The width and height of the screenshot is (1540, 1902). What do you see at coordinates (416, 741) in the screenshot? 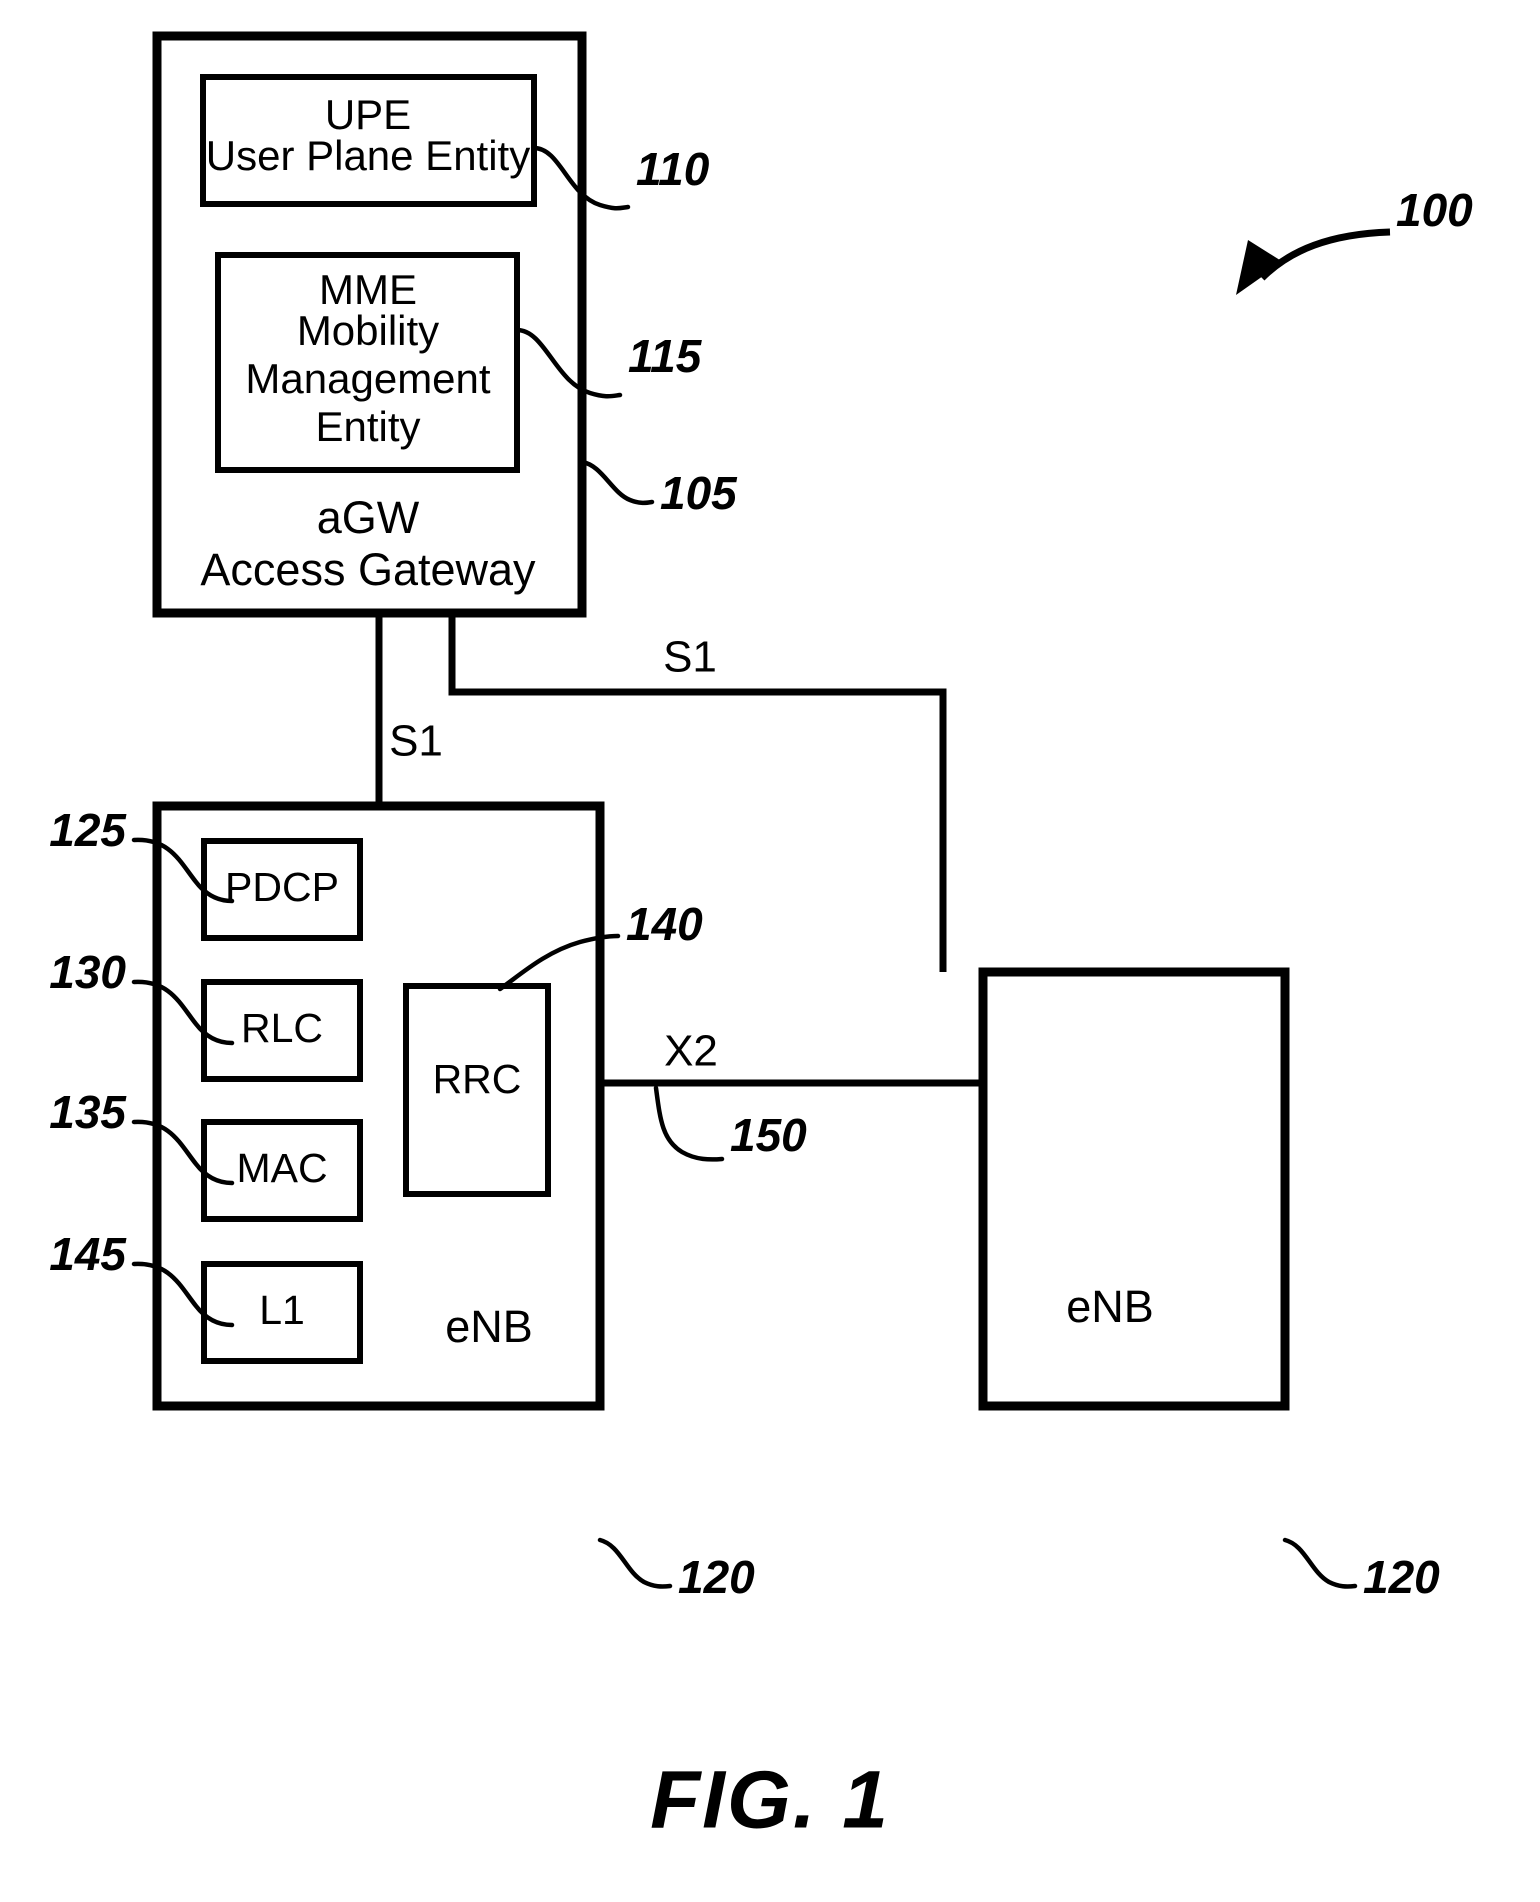
I see `s1-left-label: S1` at bounding box center [416, 741].